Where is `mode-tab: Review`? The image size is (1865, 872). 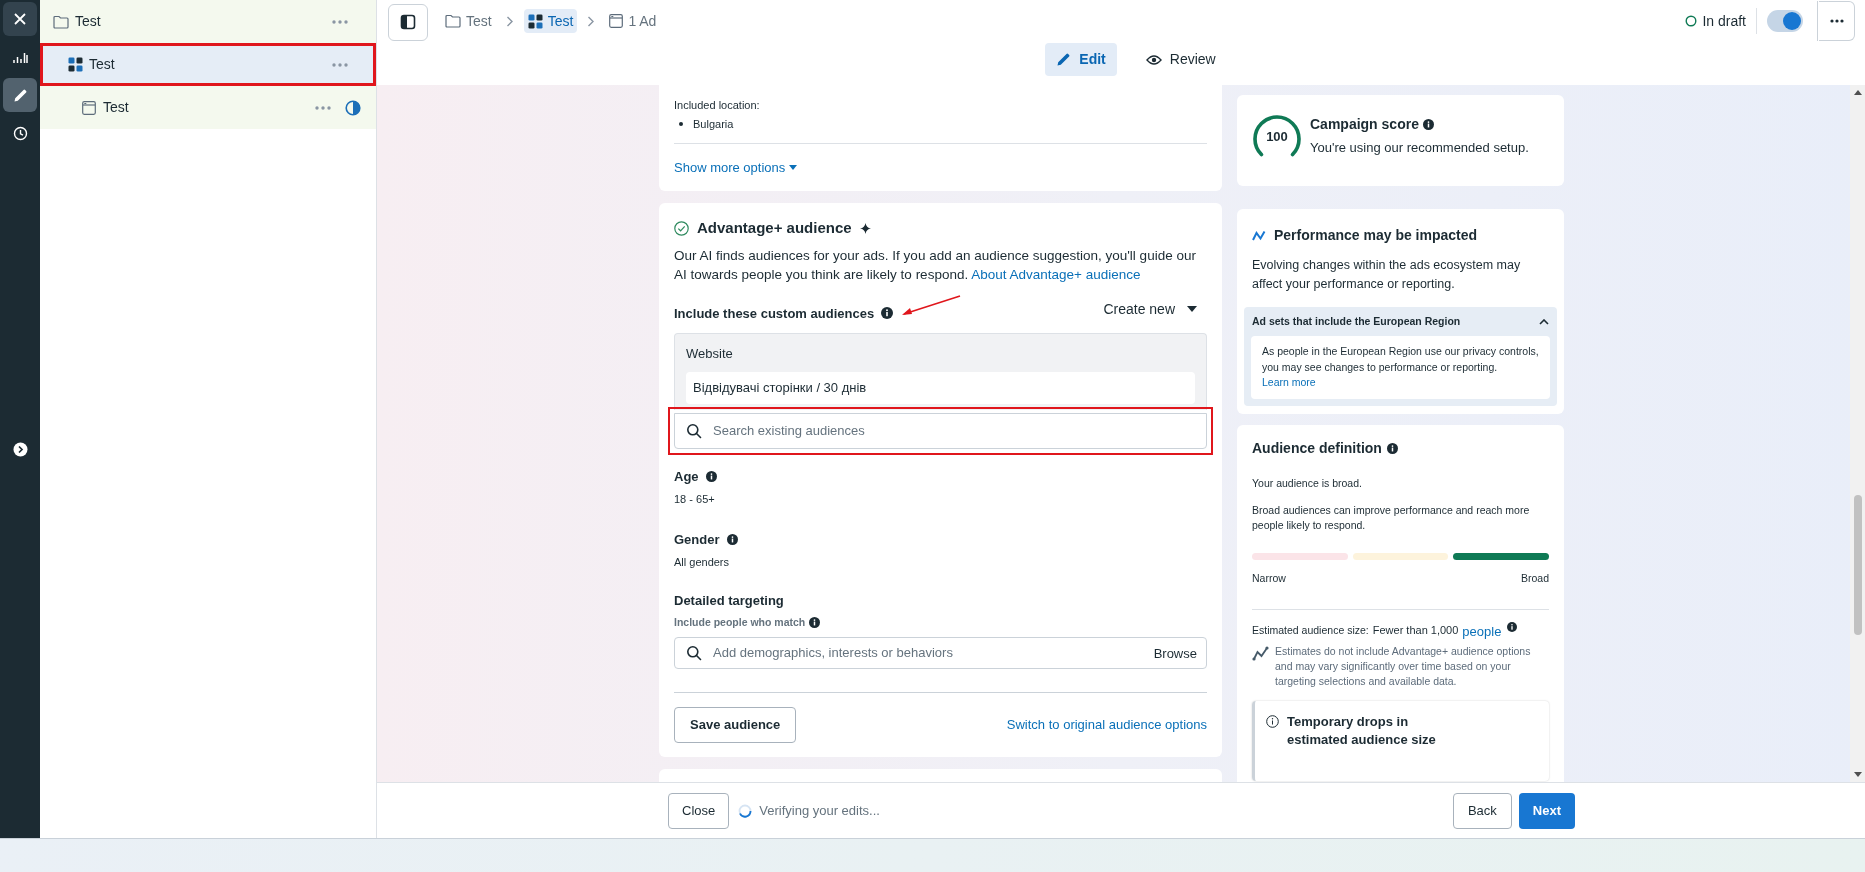
mode-tab: Review is located at coordinates (1180, 59).